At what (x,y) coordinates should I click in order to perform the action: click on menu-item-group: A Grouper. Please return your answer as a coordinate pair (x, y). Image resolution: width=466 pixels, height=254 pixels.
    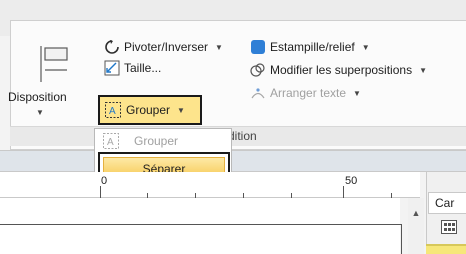
    Looking at the image, I should click on (140, 141).